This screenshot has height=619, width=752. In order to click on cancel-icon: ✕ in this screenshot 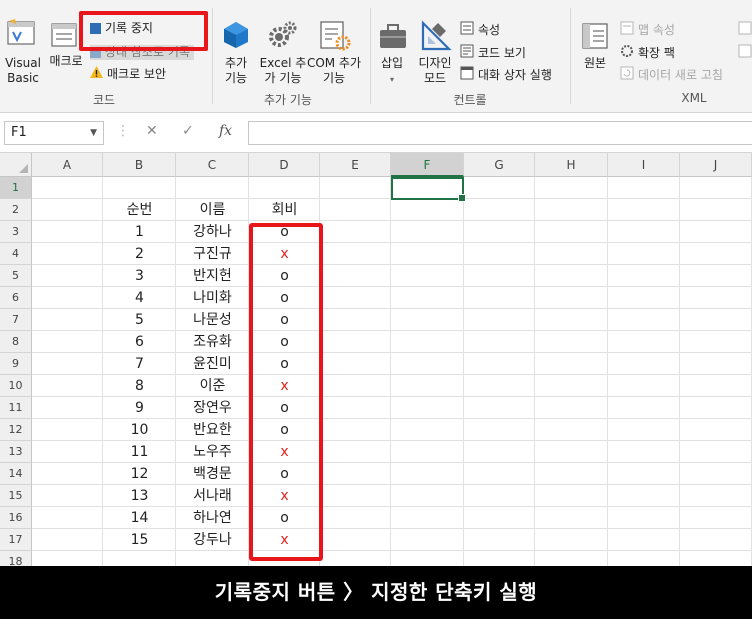, I will do `click(152, 131)`.